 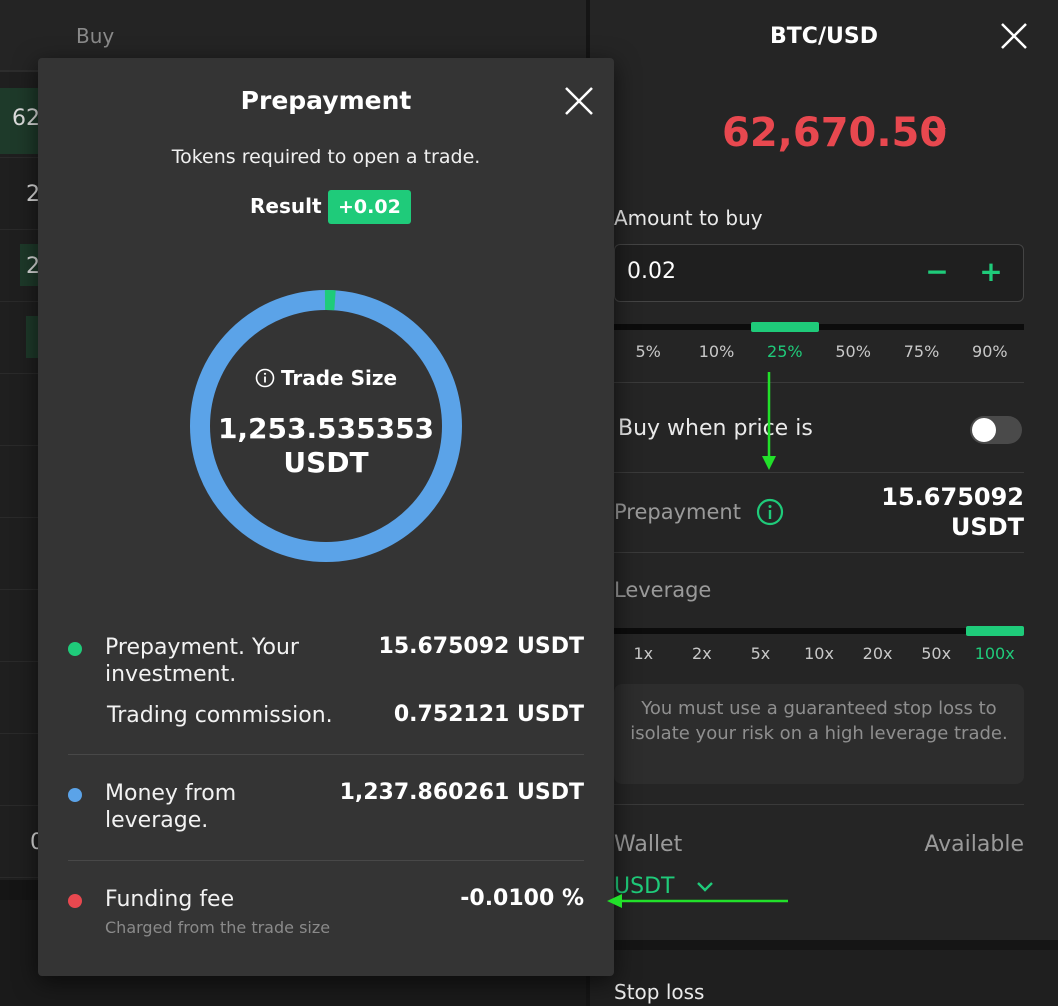 What do you see at coordinates (369, 207) in the screenshot?
I see `result-badge: +0.02` at bounding box center [369, 207].